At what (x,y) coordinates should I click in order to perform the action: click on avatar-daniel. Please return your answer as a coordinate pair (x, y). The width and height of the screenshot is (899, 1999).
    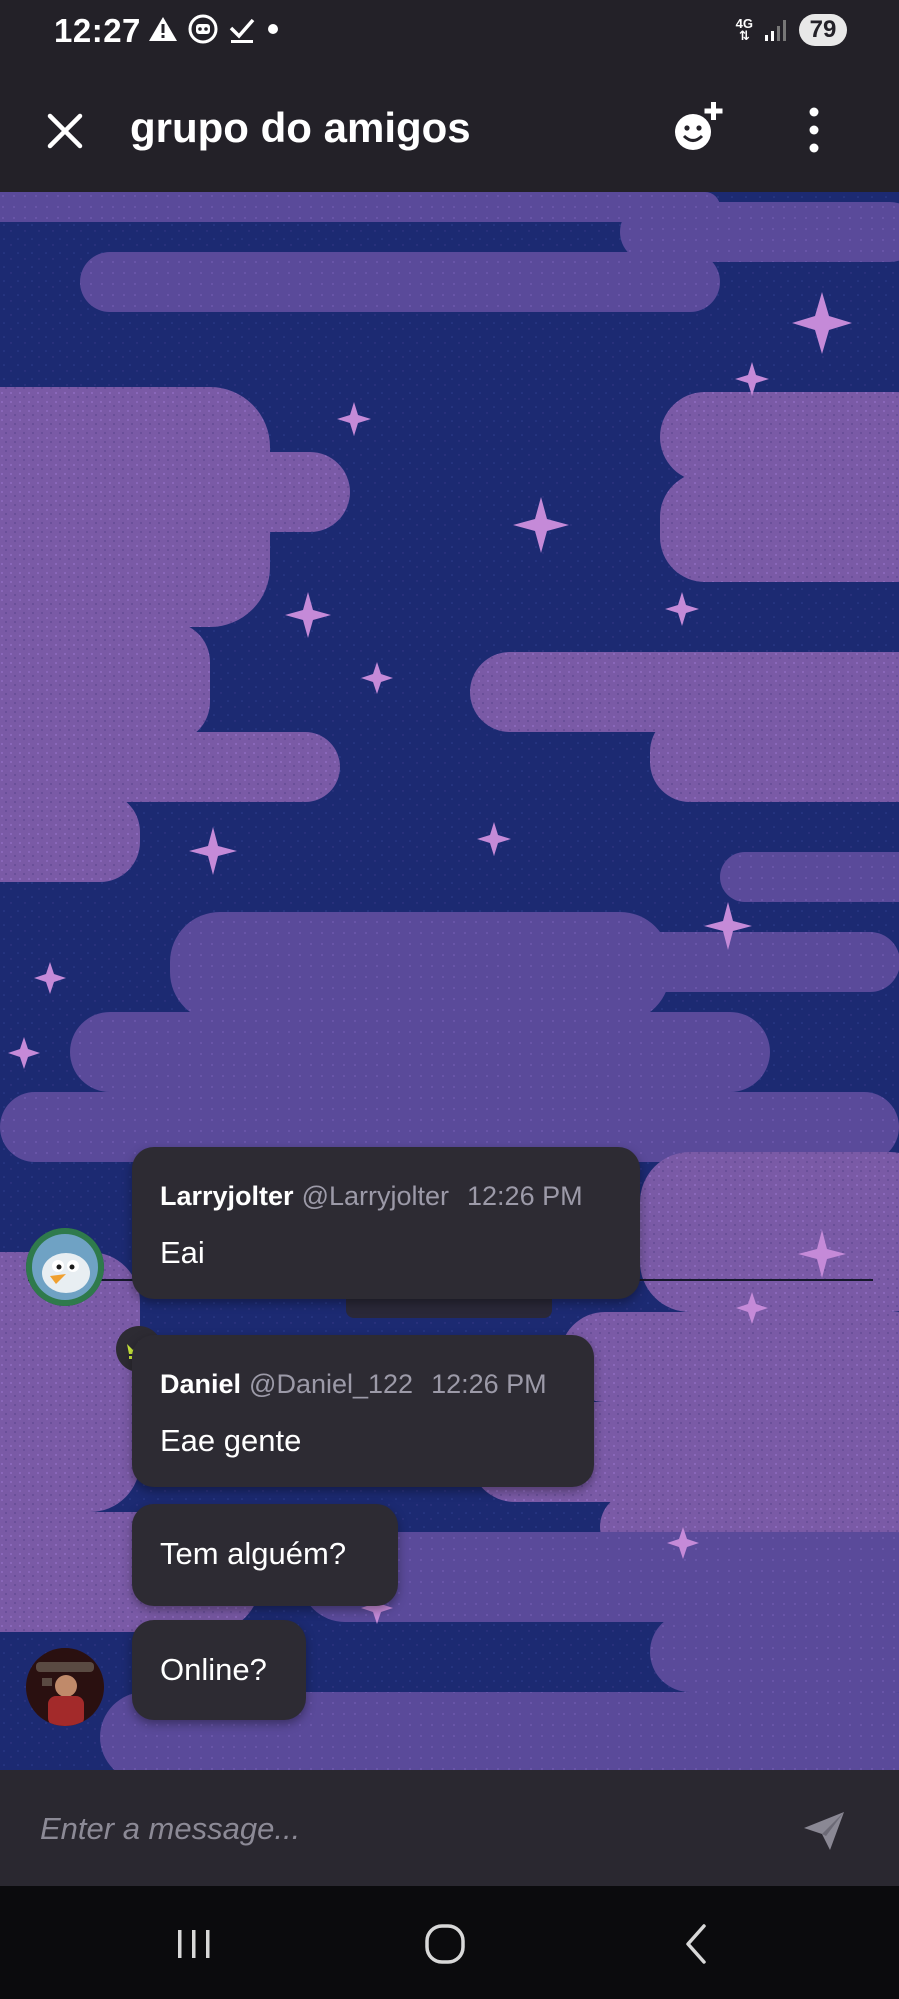
    Looking at the image, I should click on (65, 1687).